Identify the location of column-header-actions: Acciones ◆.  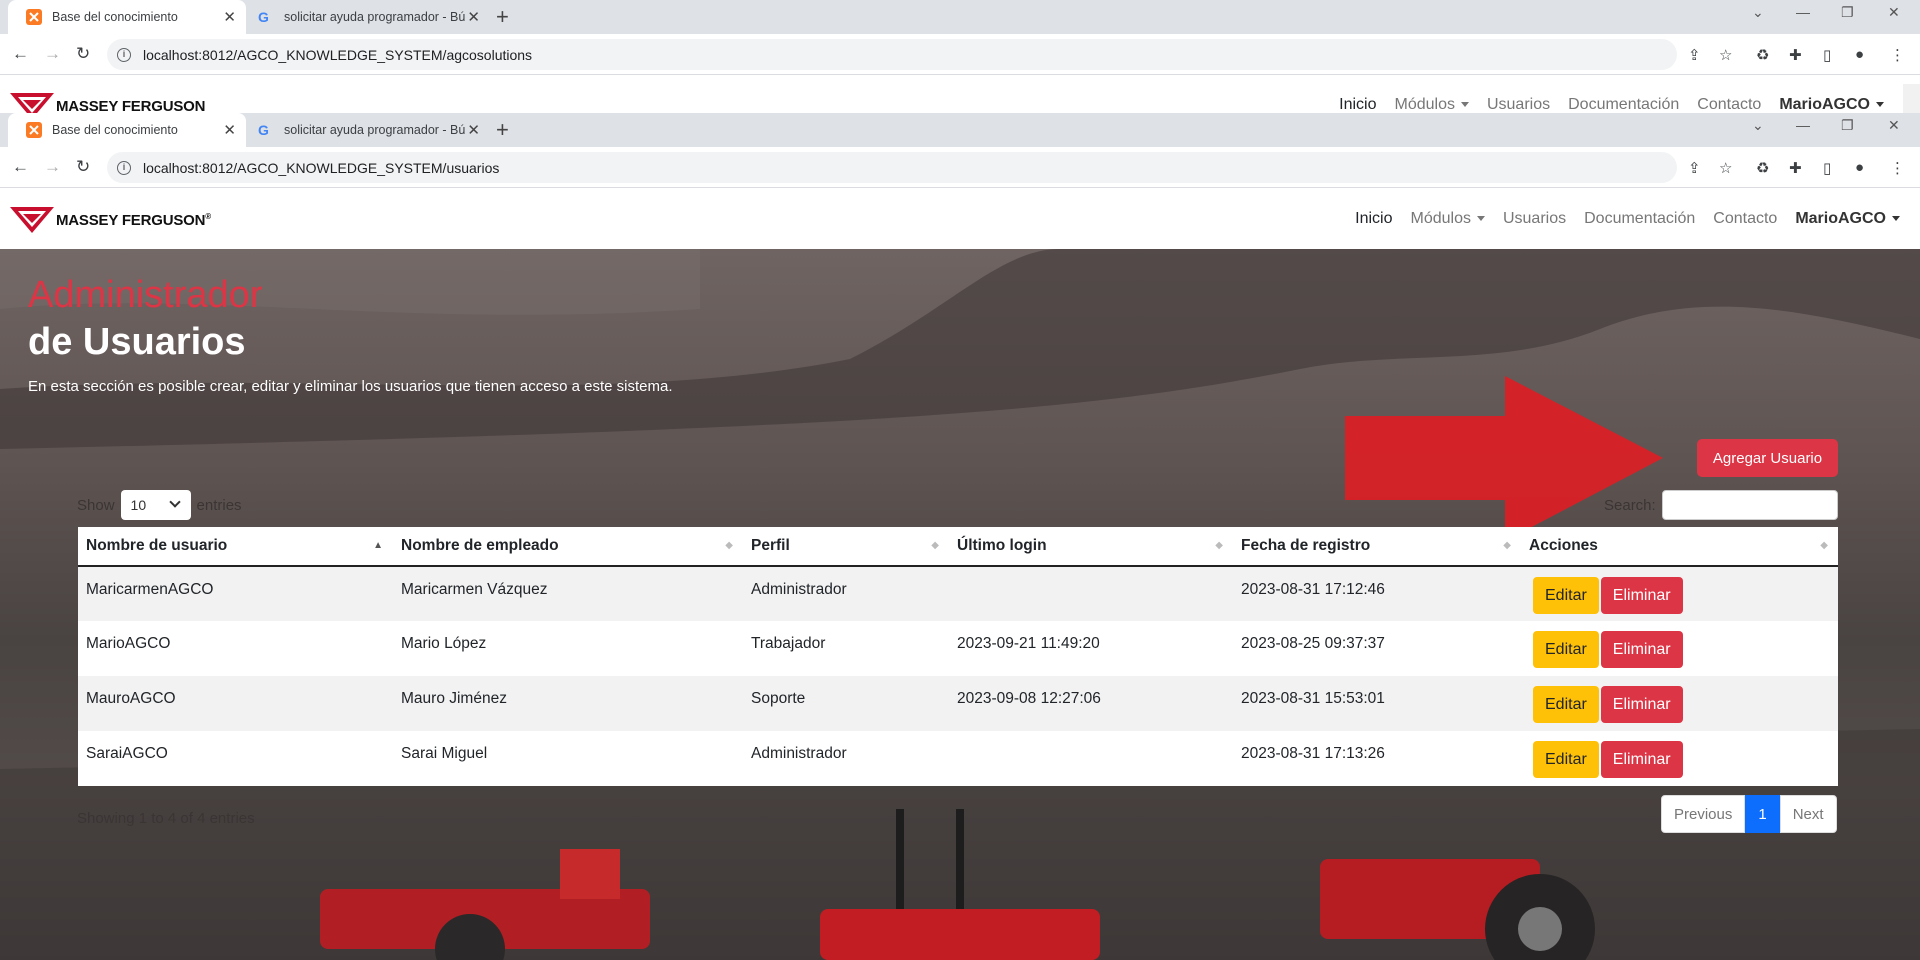
(1679, 547).